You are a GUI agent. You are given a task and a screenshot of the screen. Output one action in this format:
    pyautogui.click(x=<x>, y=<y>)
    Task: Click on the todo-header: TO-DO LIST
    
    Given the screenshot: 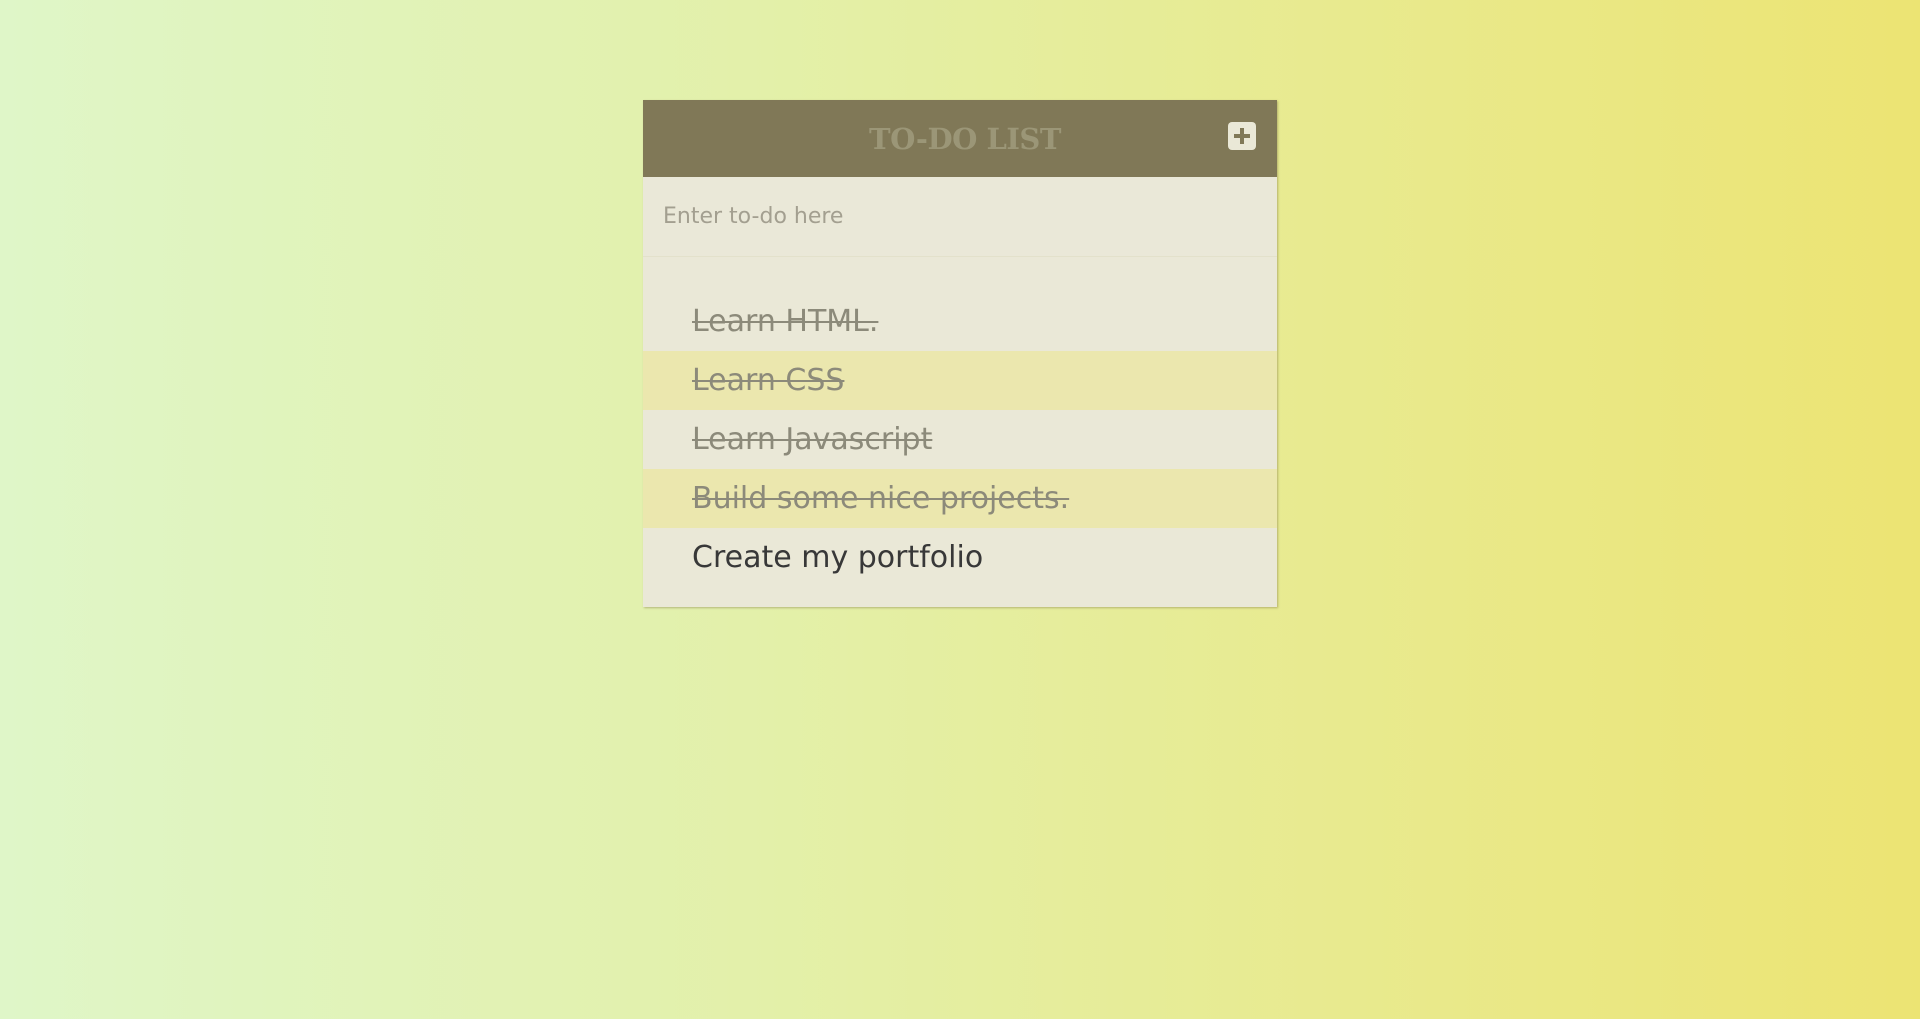 What is the action you would take?
    pyautogui.click(x=960, y=138)
    